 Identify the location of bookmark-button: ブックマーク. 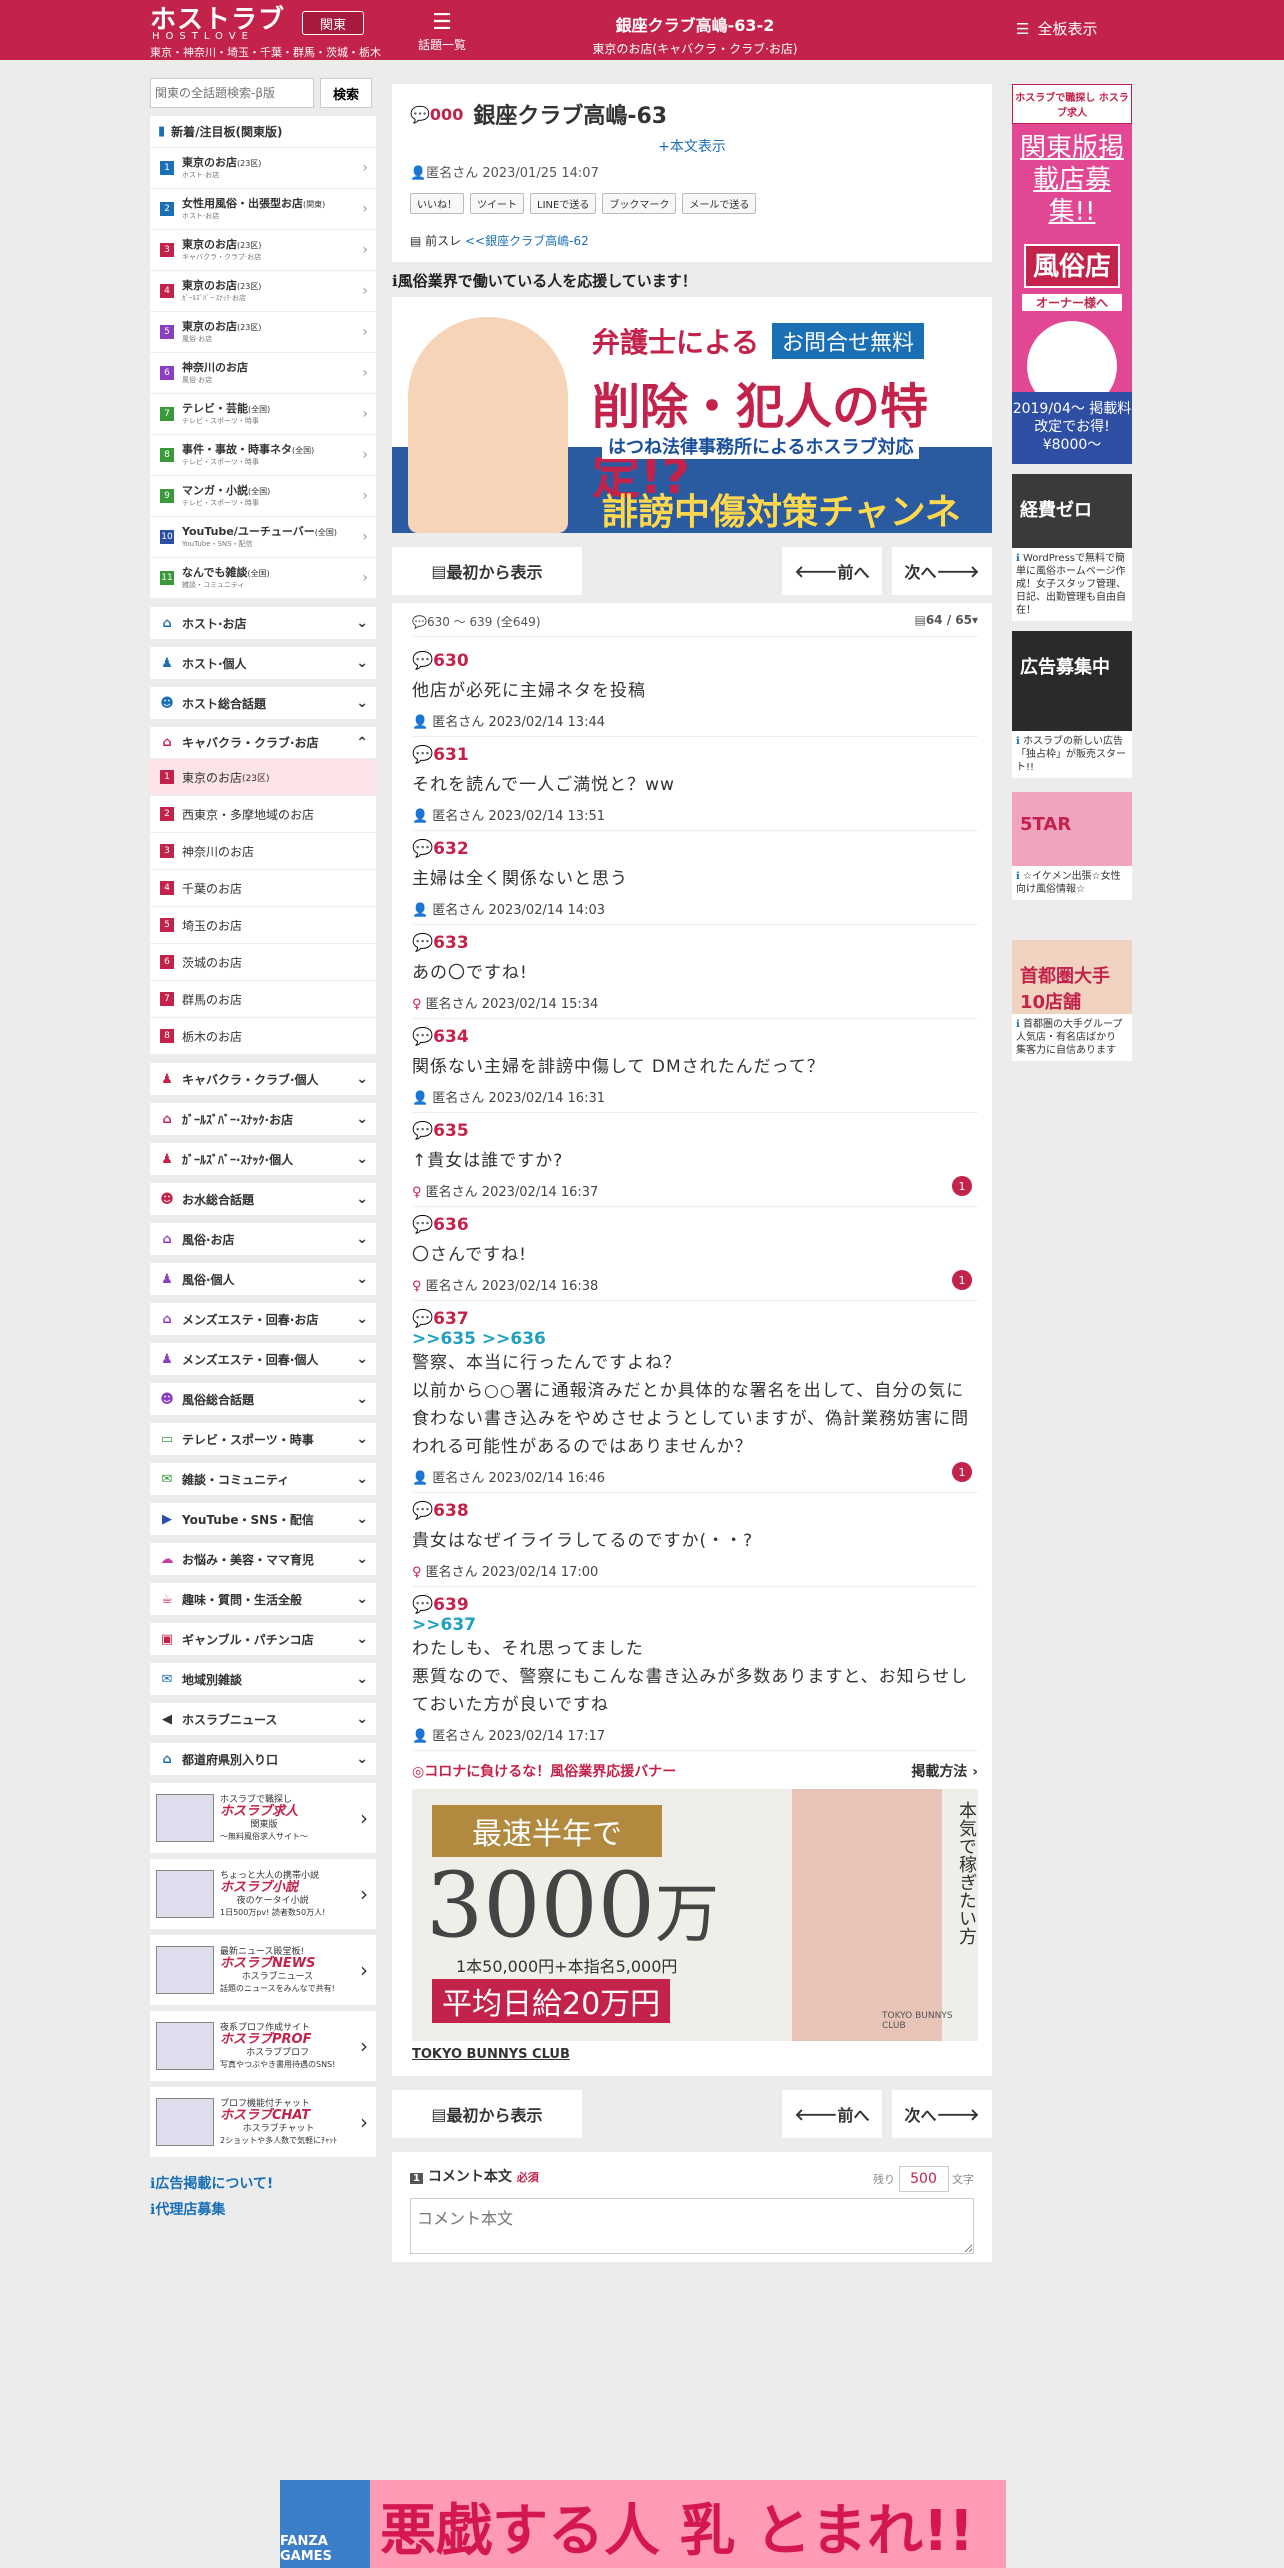
(639, 203).